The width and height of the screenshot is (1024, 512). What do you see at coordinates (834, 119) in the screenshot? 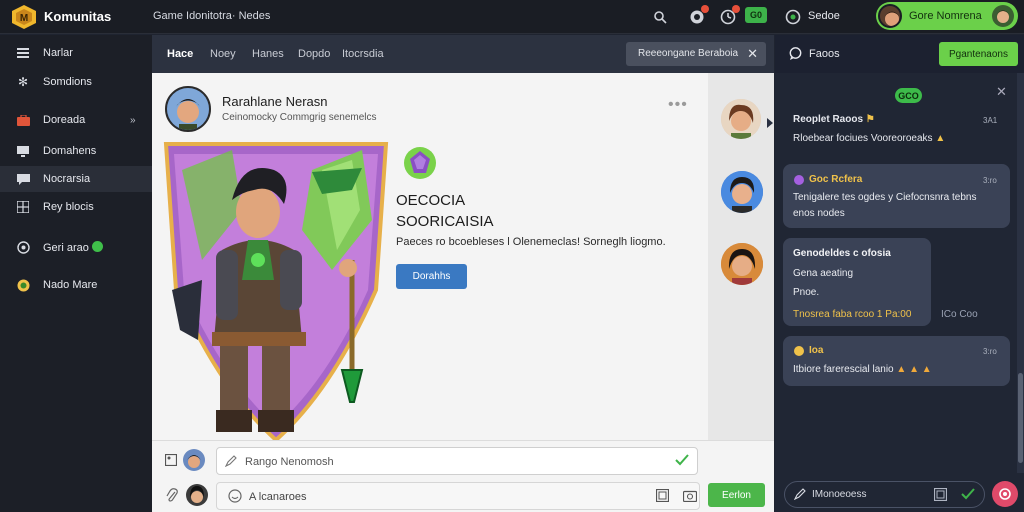
I see `chat-message-author: Reoplet Raoos ⚑` at bounding box center [834, 119].